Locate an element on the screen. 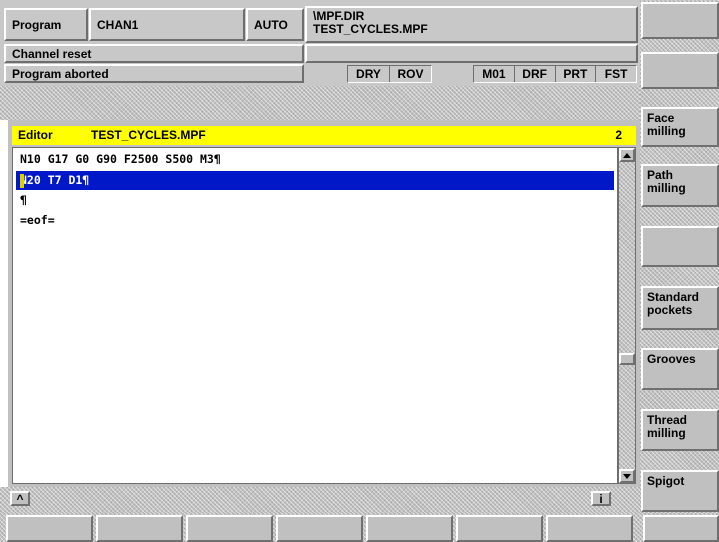 Image resolution: width=719 pixels, height=542 pixels. arrow-down-icon is located at coordinates (627, 476).